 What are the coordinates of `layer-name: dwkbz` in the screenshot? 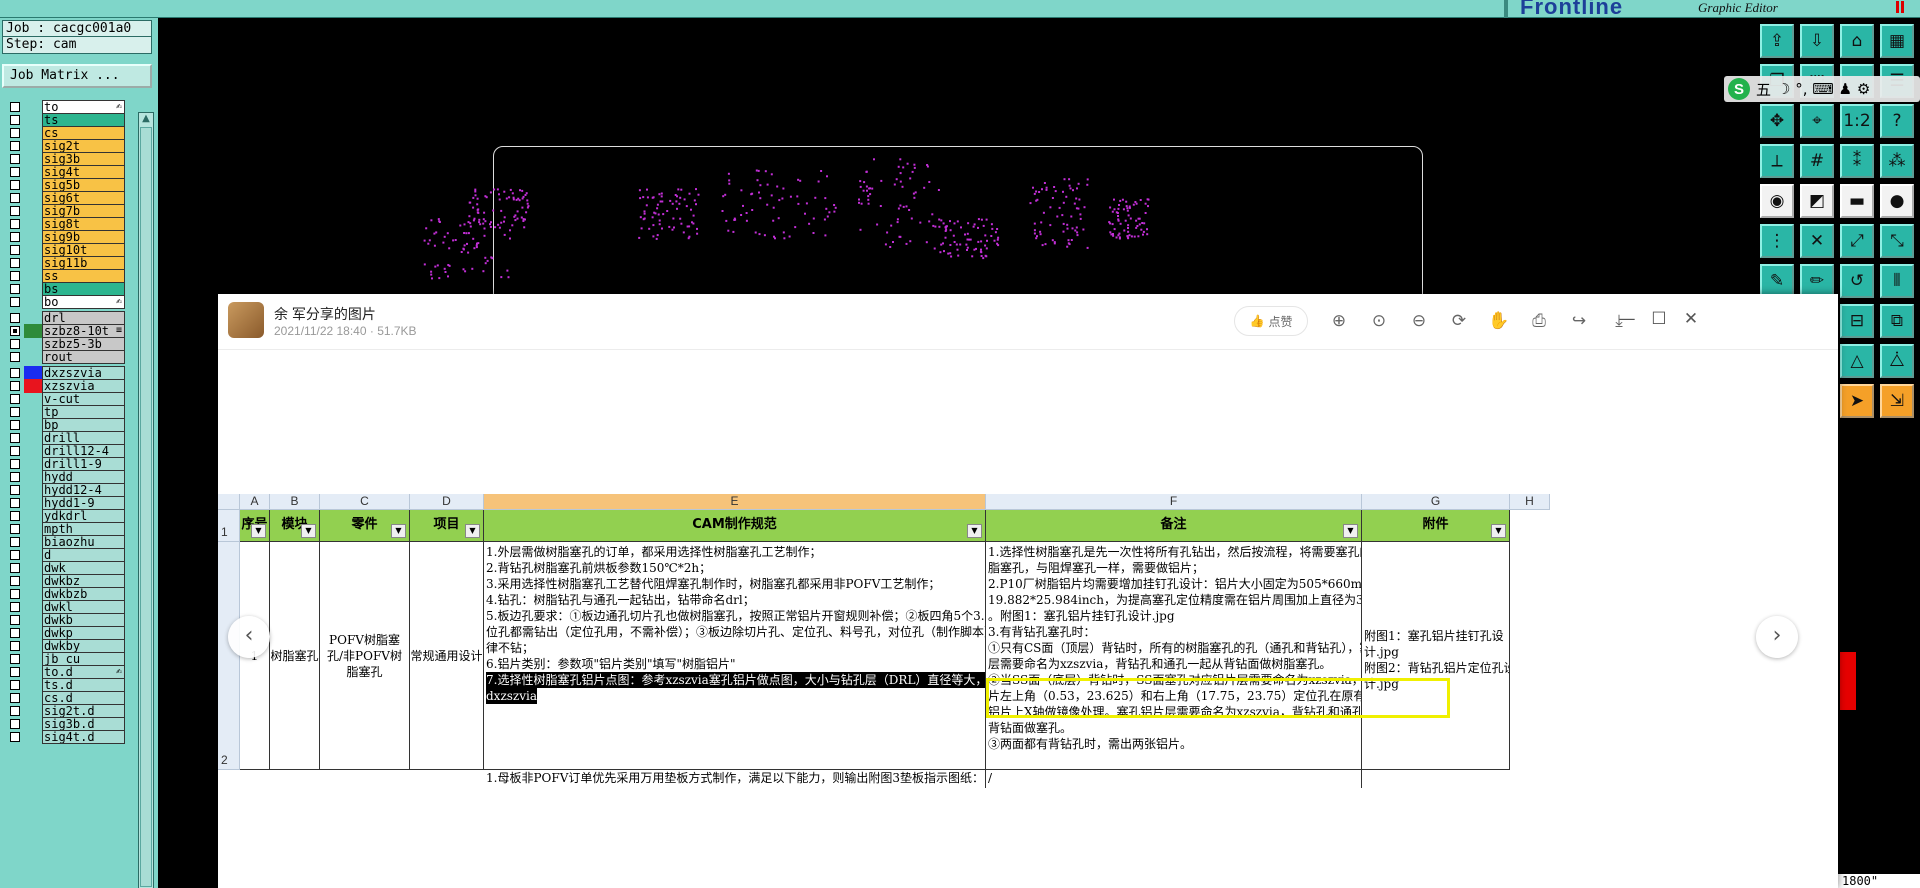 It's located at (83, 581).